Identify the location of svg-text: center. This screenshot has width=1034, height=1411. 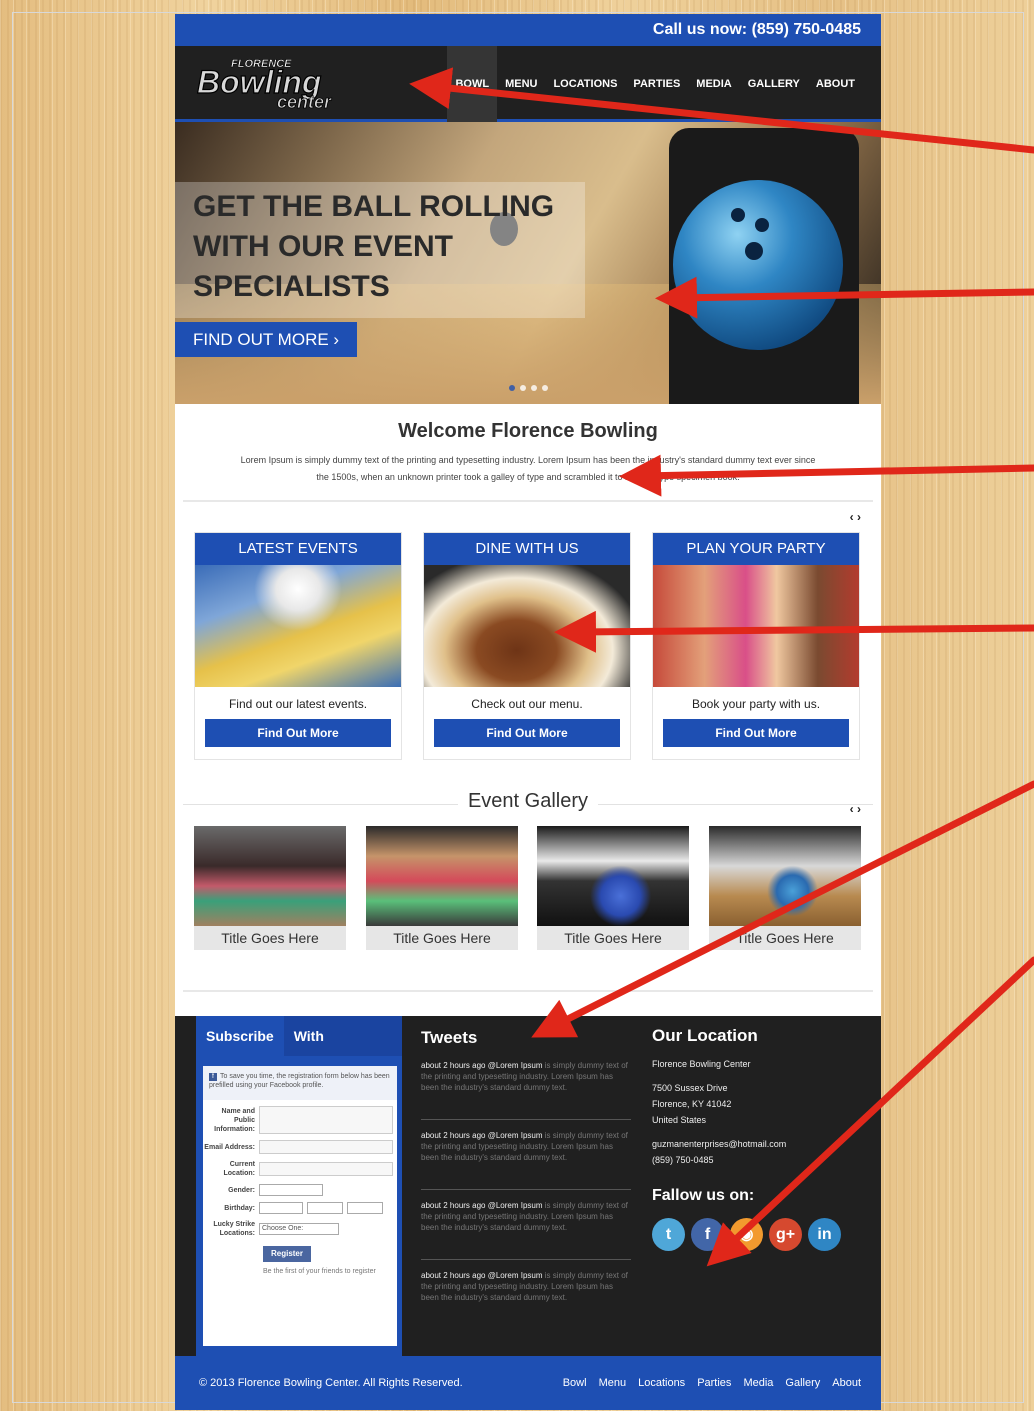
(304, 101).